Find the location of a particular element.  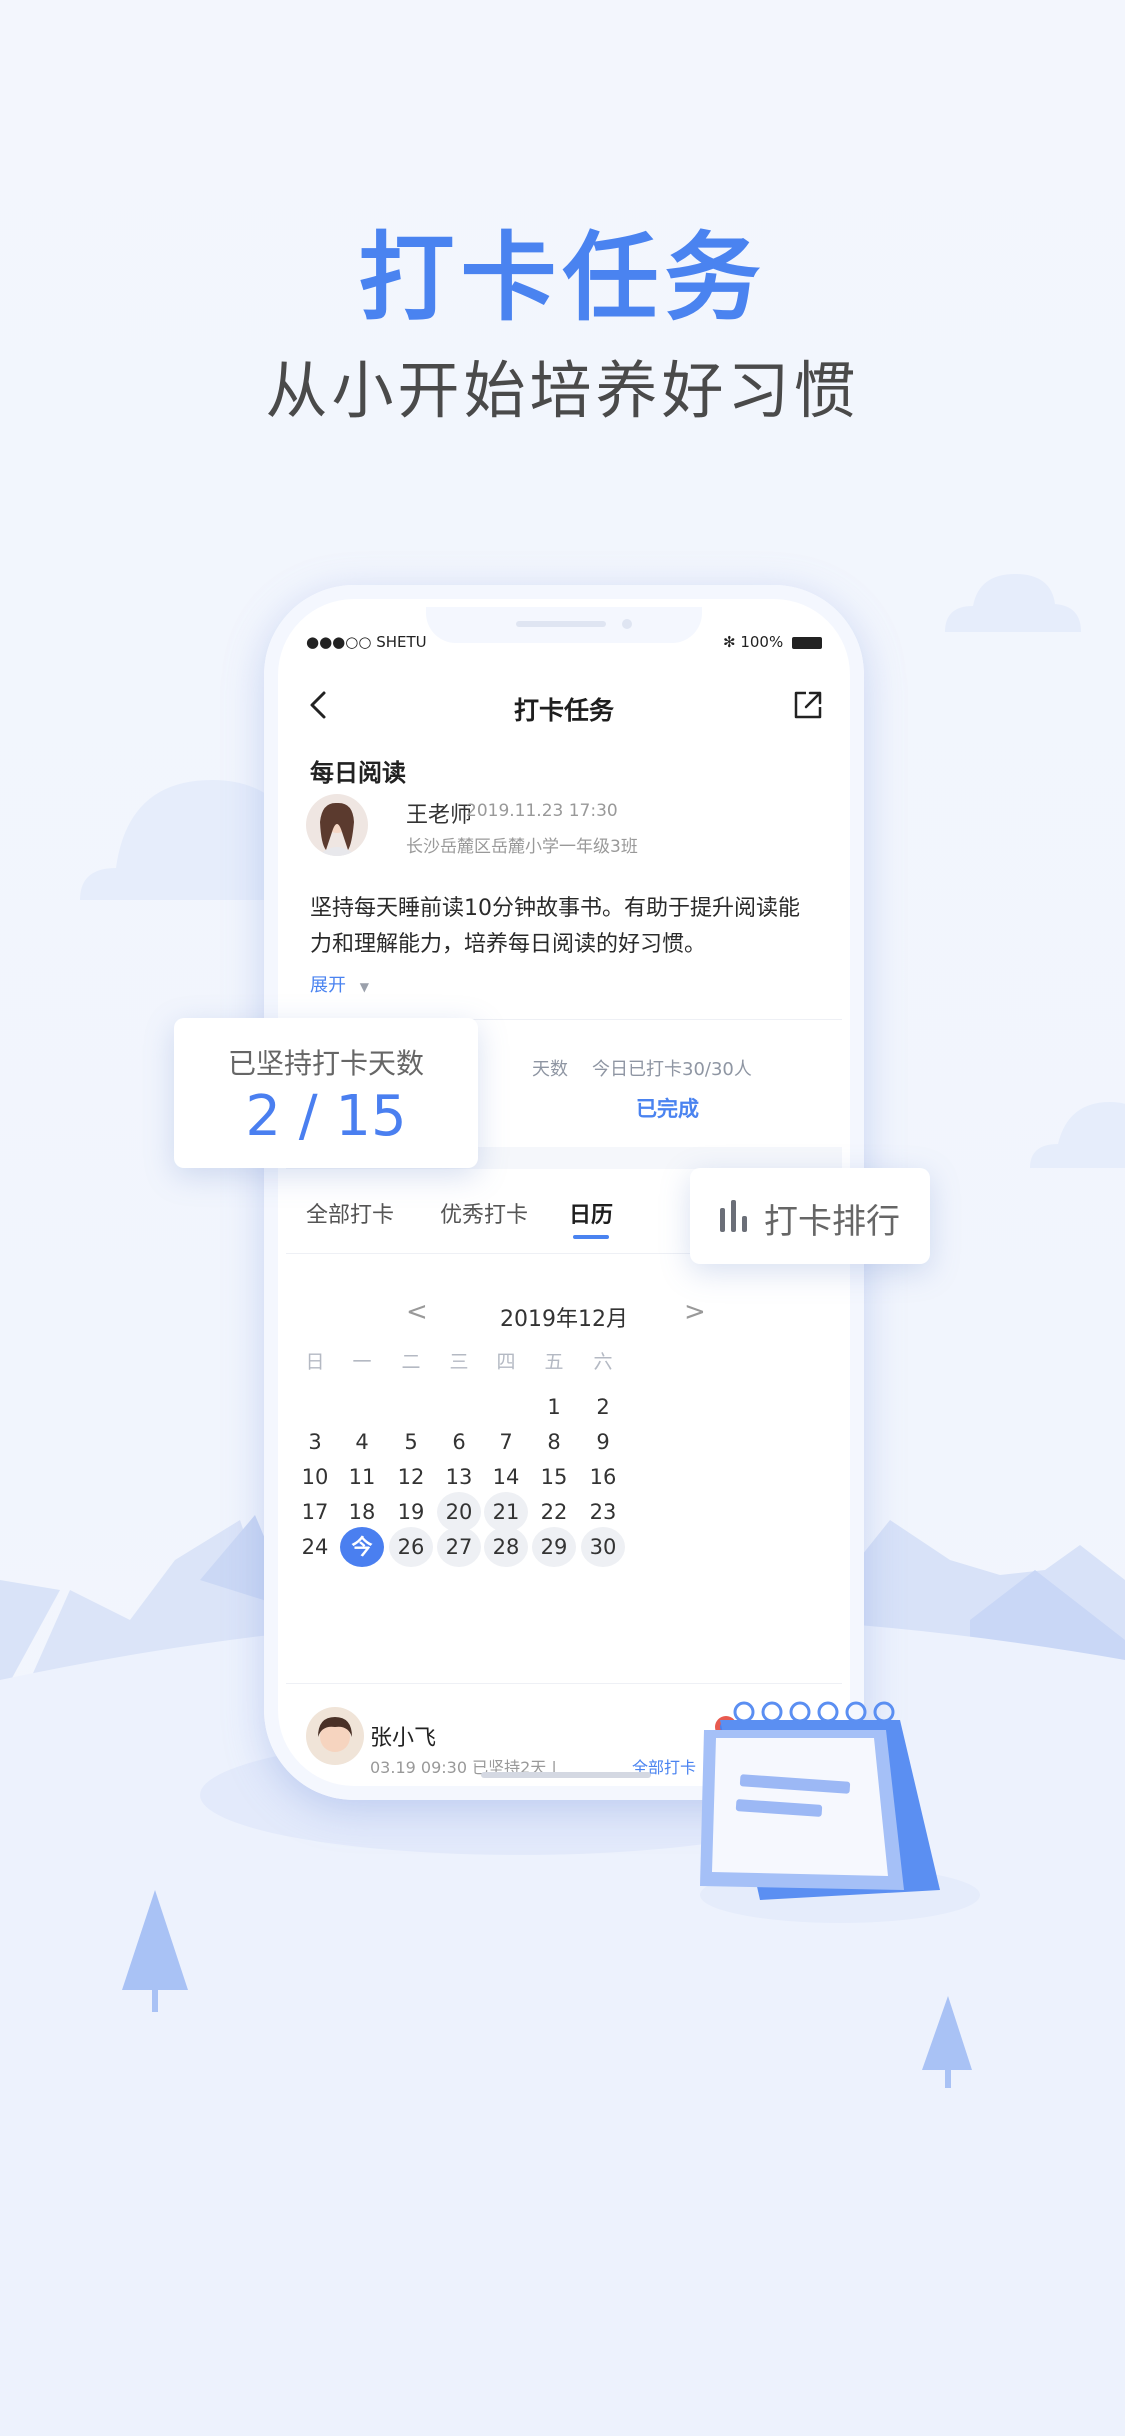

task-title: 每日阅读 is located at coordinates (358, 773).